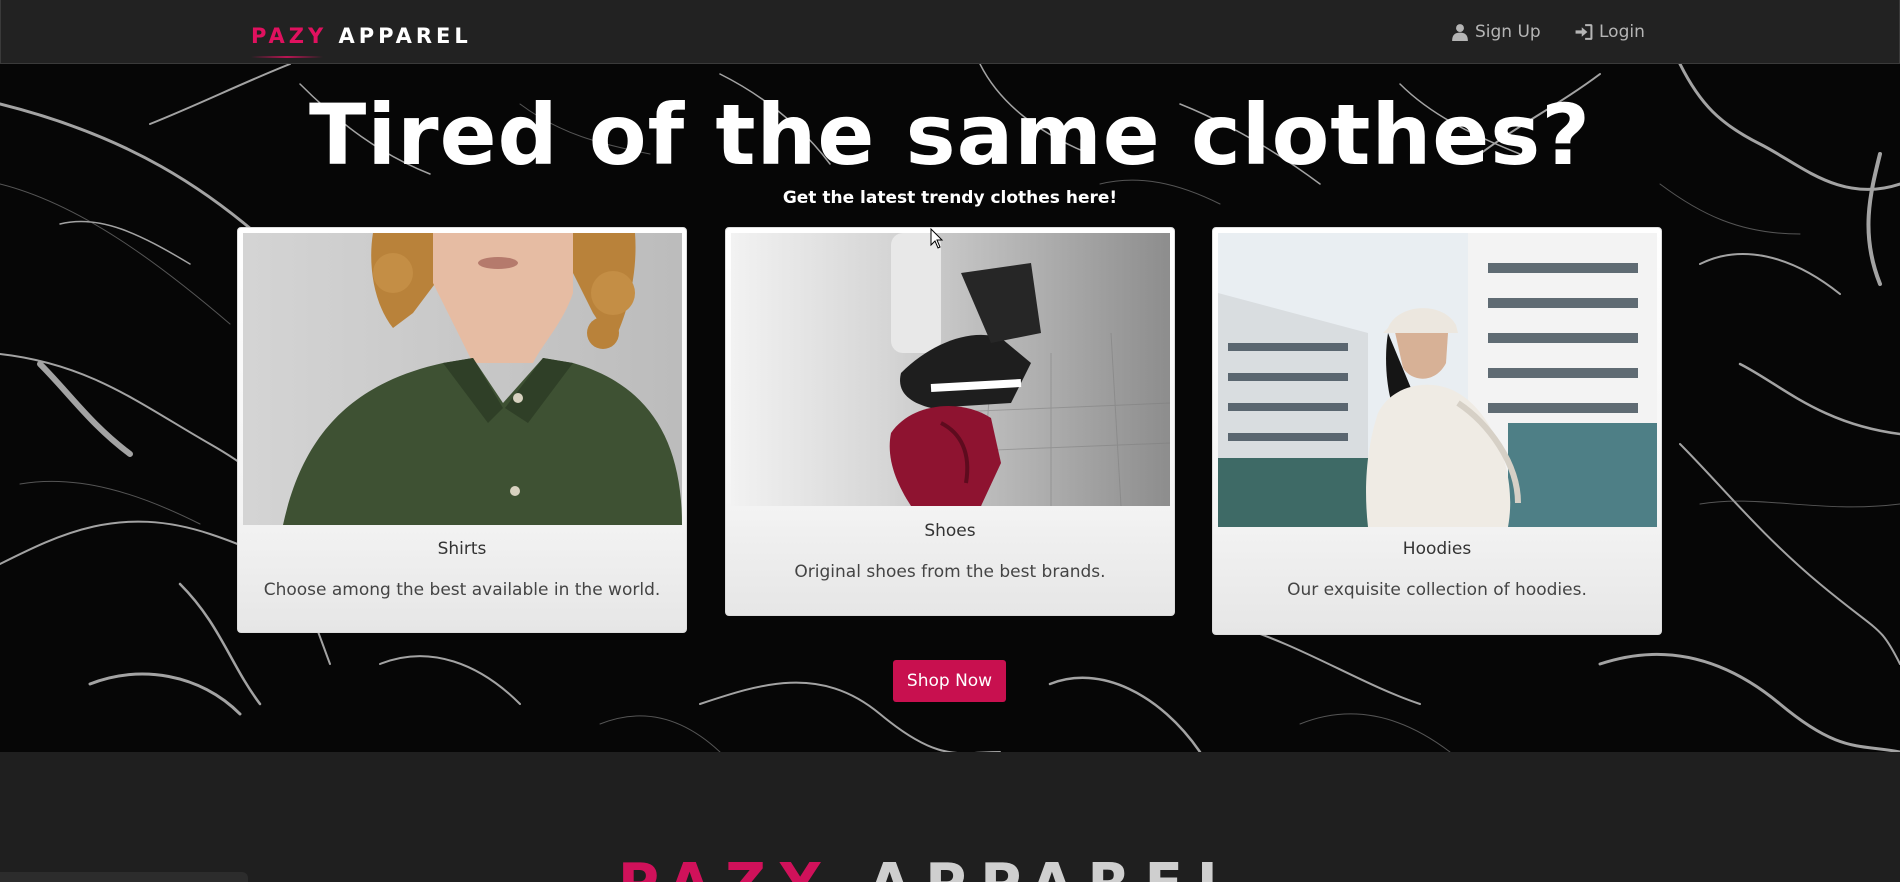  Describe the element at coordinates (462, 379) in the screenshot. I see `shirts-image` at that location.